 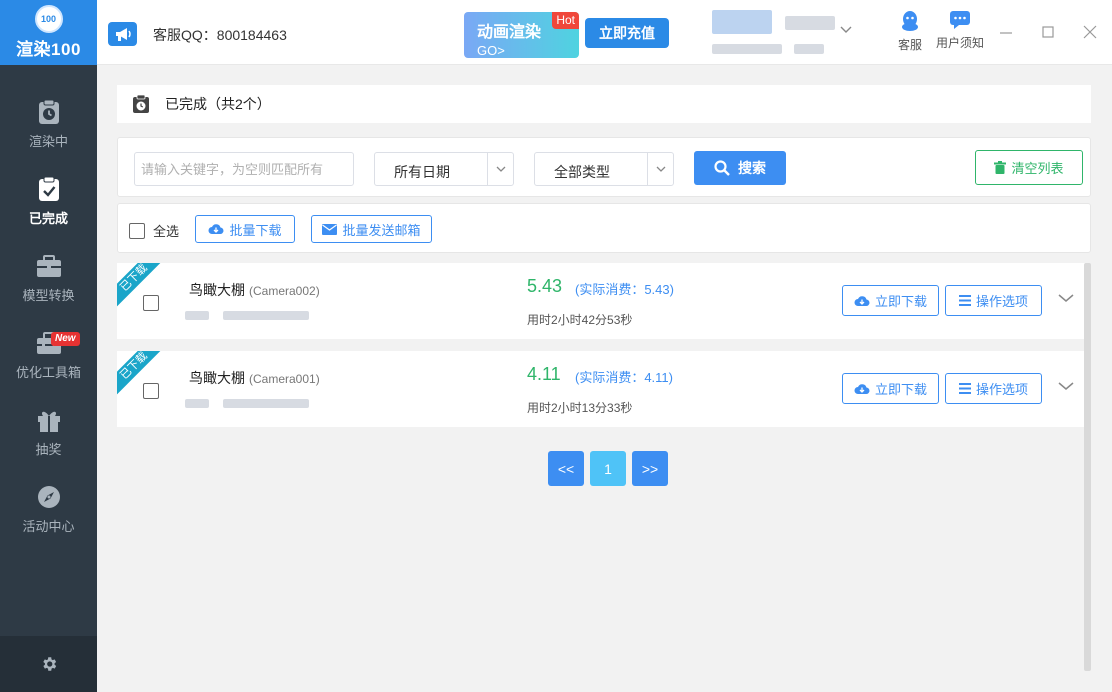 What do you see at coordinates (48, 19) in the screenshot?
I see `logo-badge: 100` at bounding box center [48, 19].